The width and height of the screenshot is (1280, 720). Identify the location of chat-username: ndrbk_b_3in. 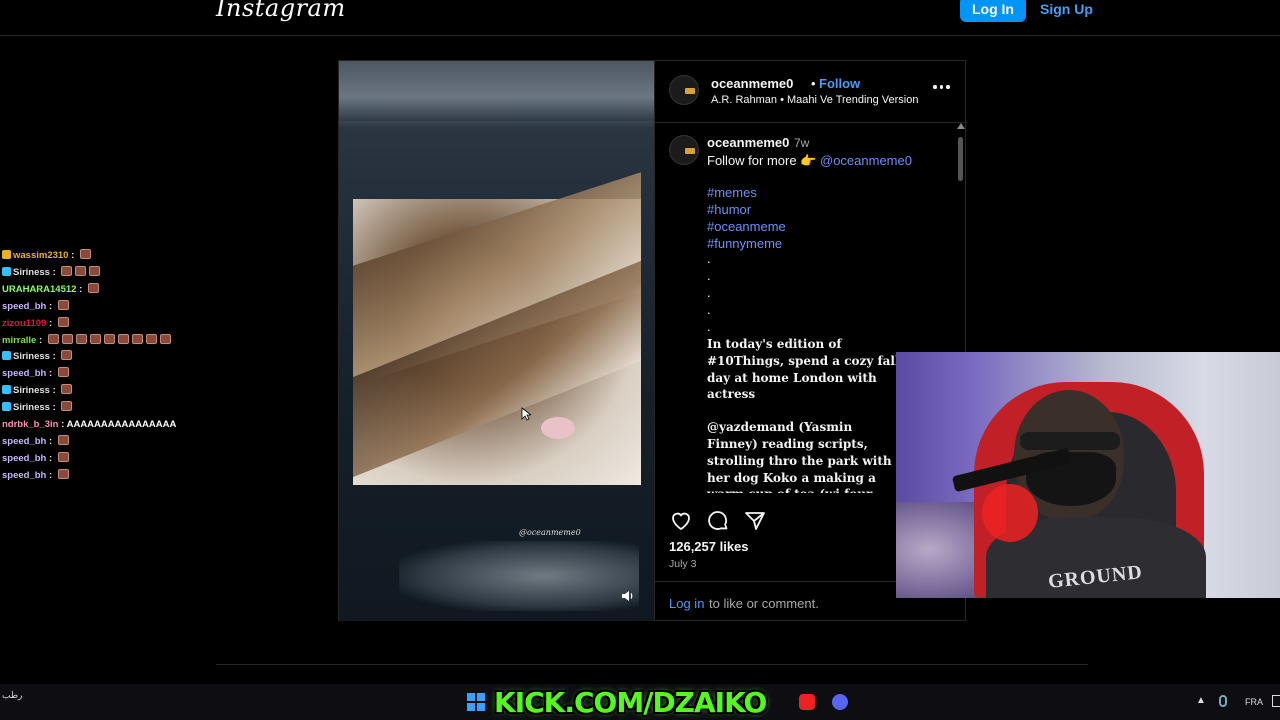
(30, 424).